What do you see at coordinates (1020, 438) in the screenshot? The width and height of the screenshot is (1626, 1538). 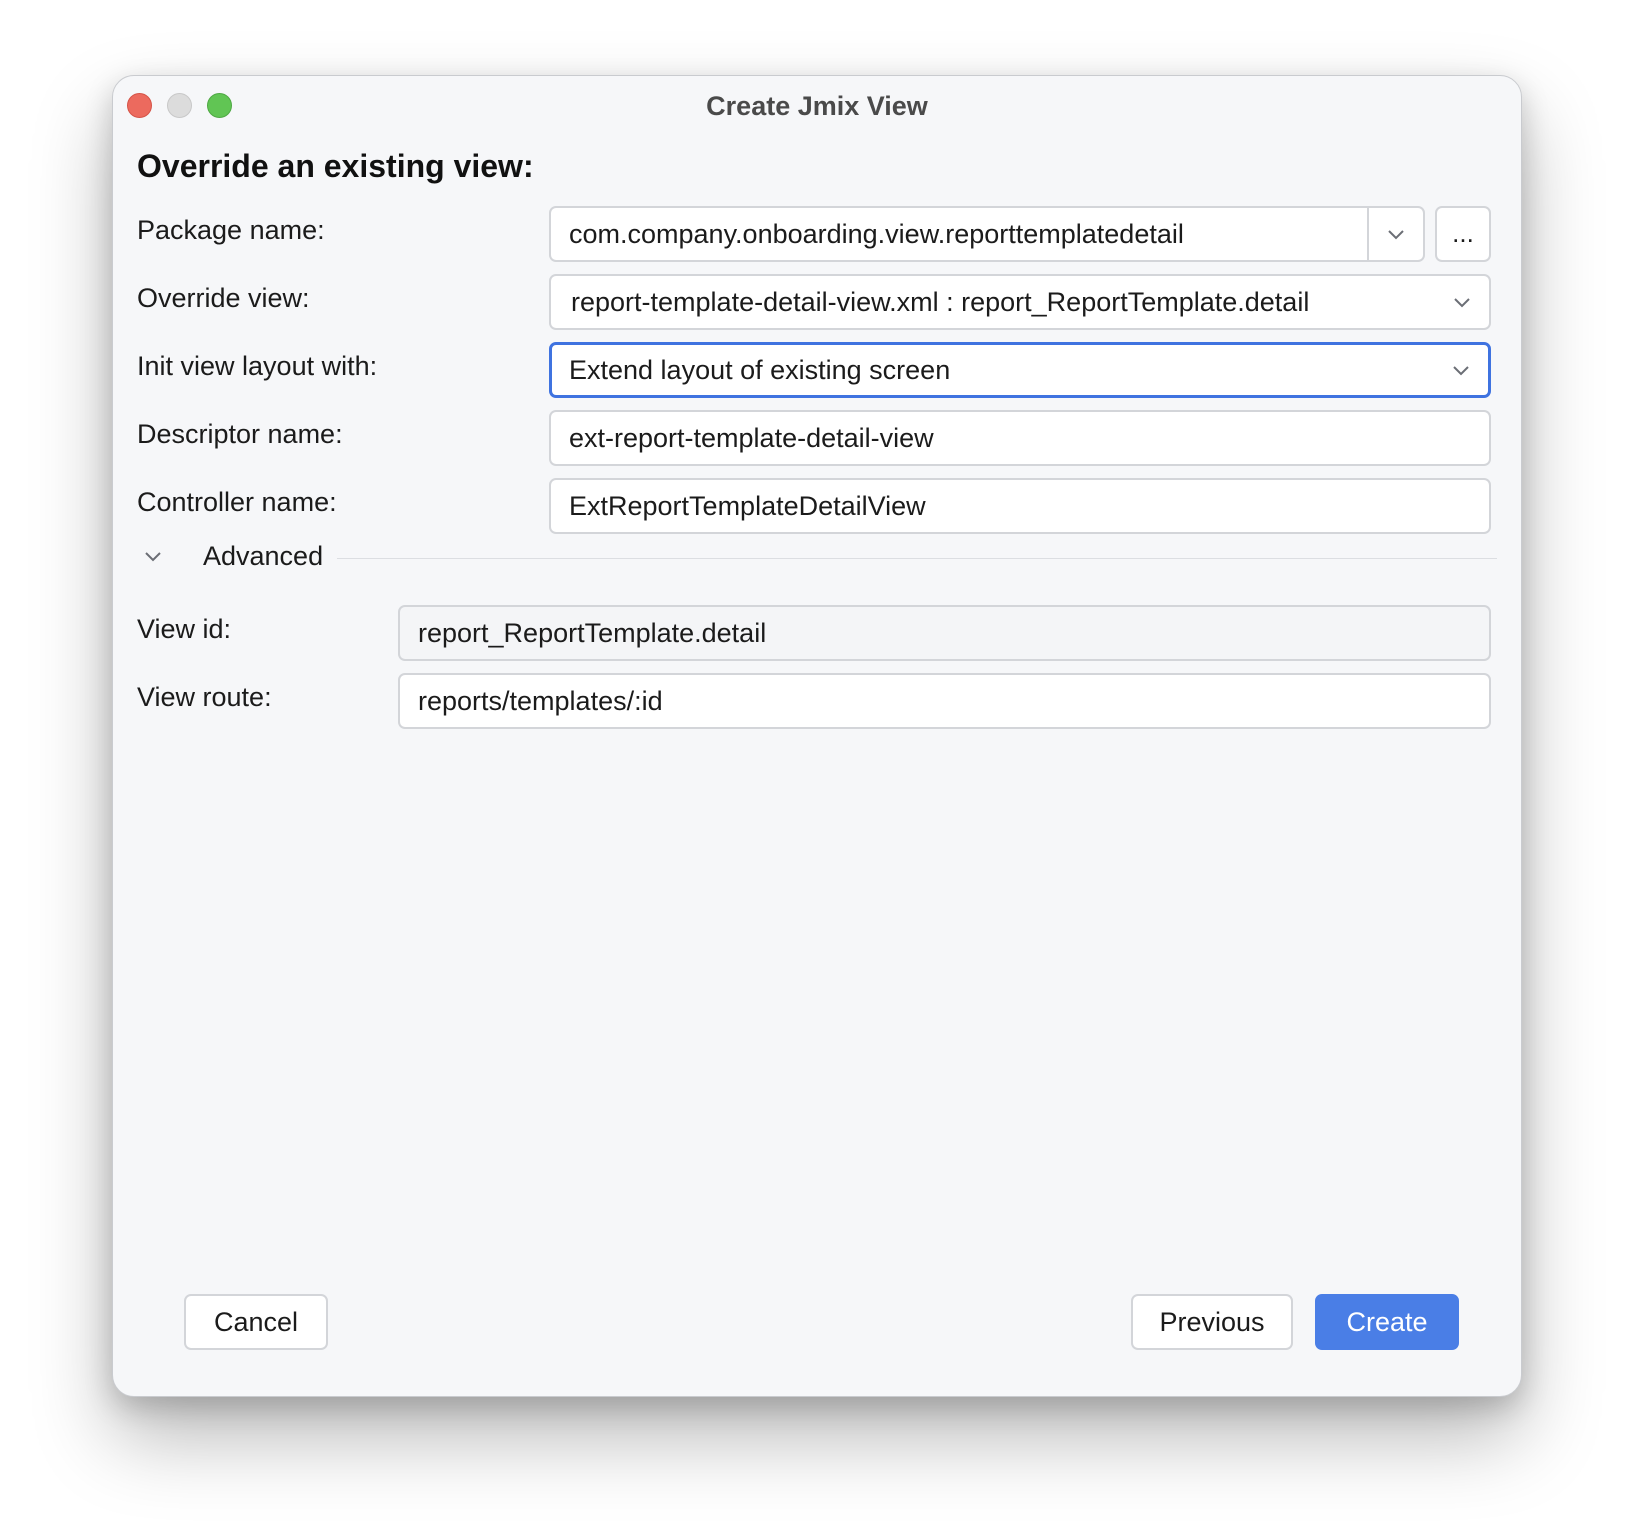 I see `descriptor-name-input: ext-report-template-detail-view` at bounding box center [1020, 438].